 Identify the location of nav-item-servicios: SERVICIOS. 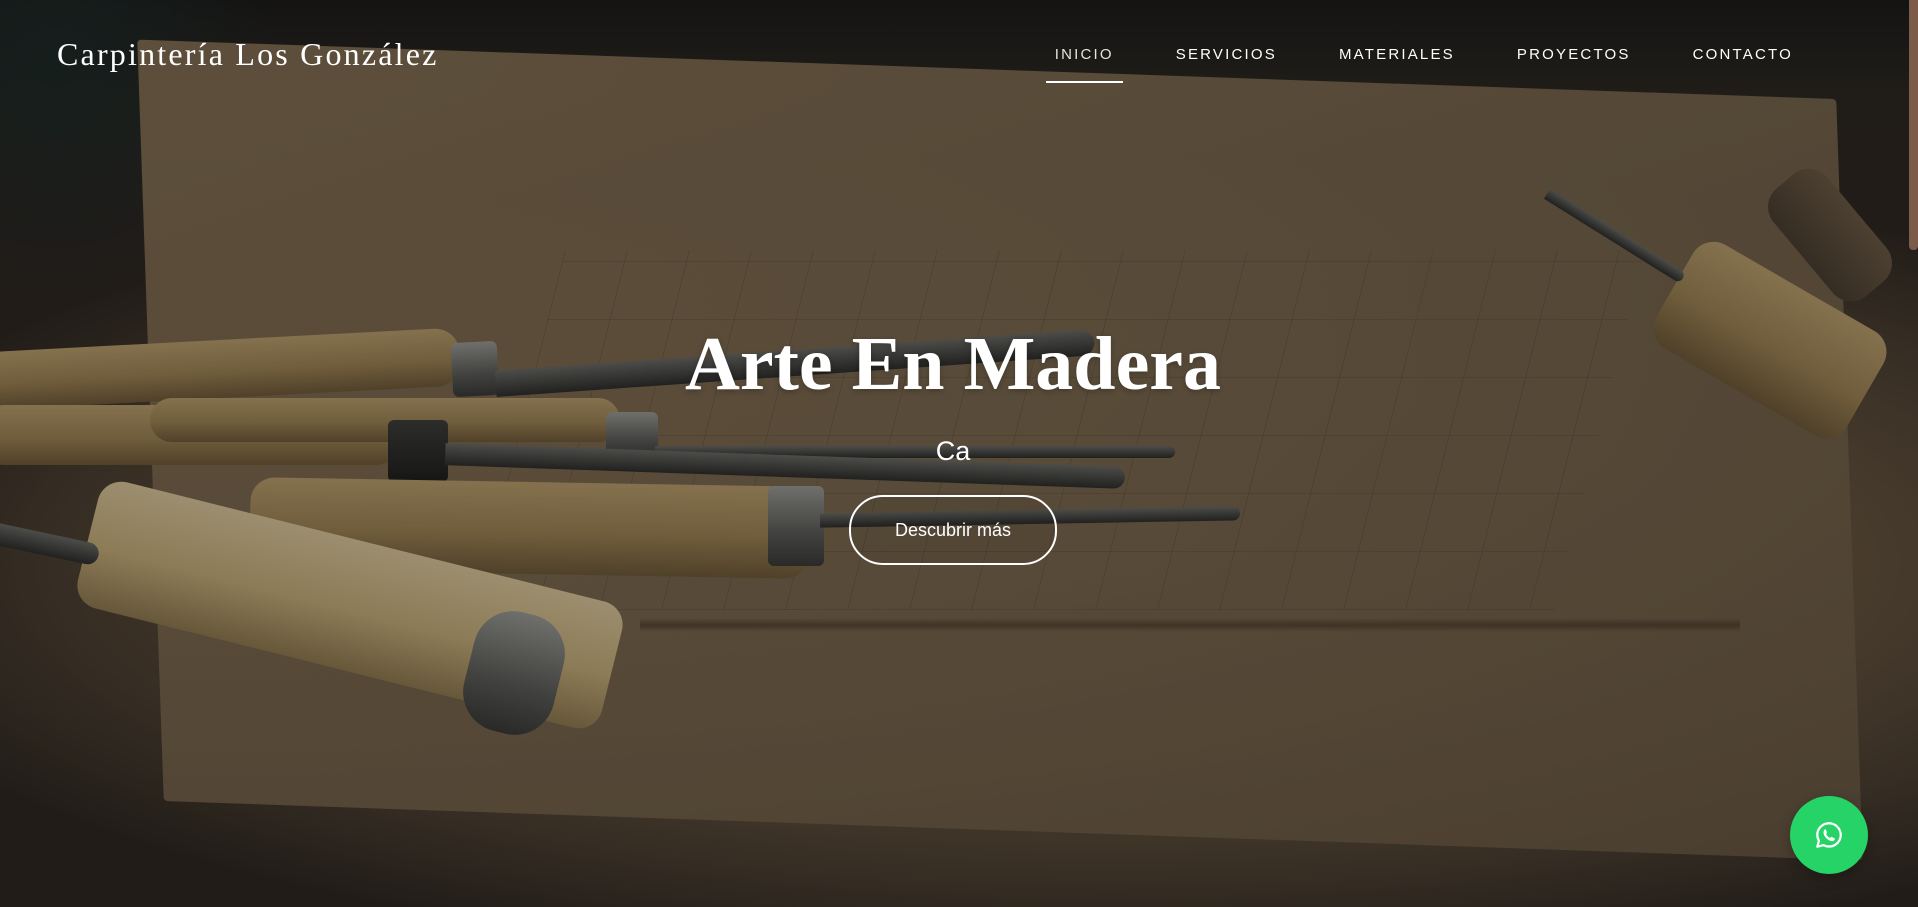
(1226, 63).